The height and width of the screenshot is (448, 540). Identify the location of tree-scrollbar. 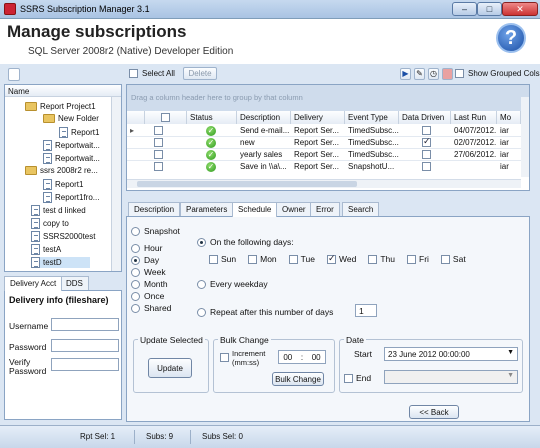
(116, 184).